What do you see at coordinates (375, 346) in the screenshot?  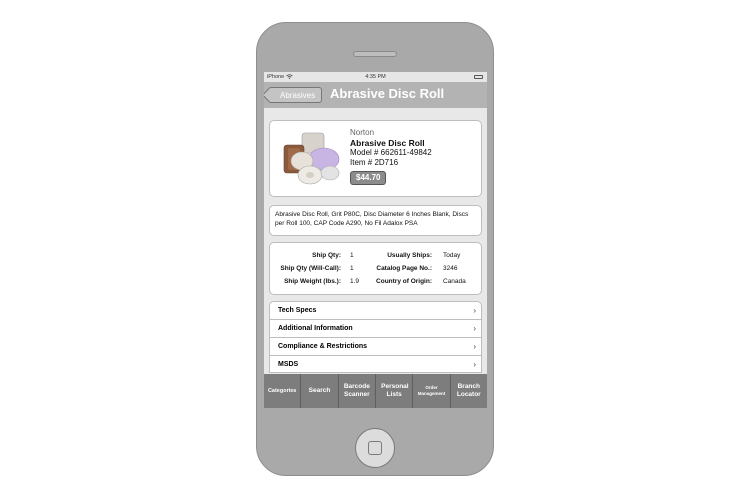 I see `section-compliance-restrictions: Compliance & Restrictions ›` at bounding box center [375, 346].